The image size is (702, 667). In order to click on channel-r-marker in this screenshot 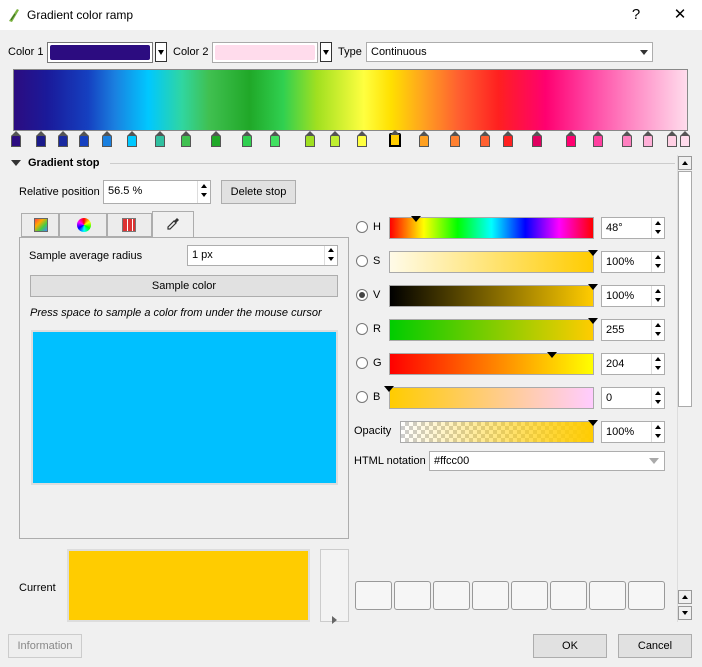, I will do `click(593, 321)`.